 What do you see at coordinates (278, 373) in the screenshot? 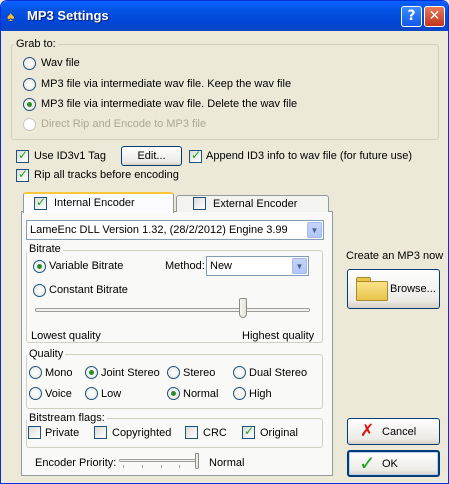
I see `dual-stereo-label: Dual Stereo` at bounding box center [278, 373].